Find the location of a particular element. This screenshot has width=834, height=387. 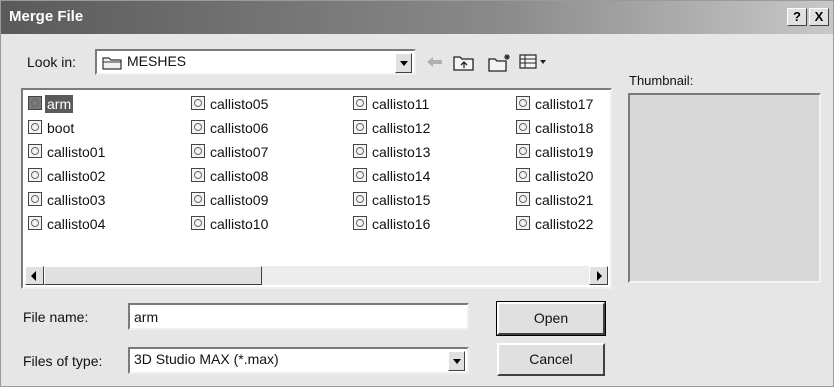

scrollbar-thumb is located at coordinates (153, 275).